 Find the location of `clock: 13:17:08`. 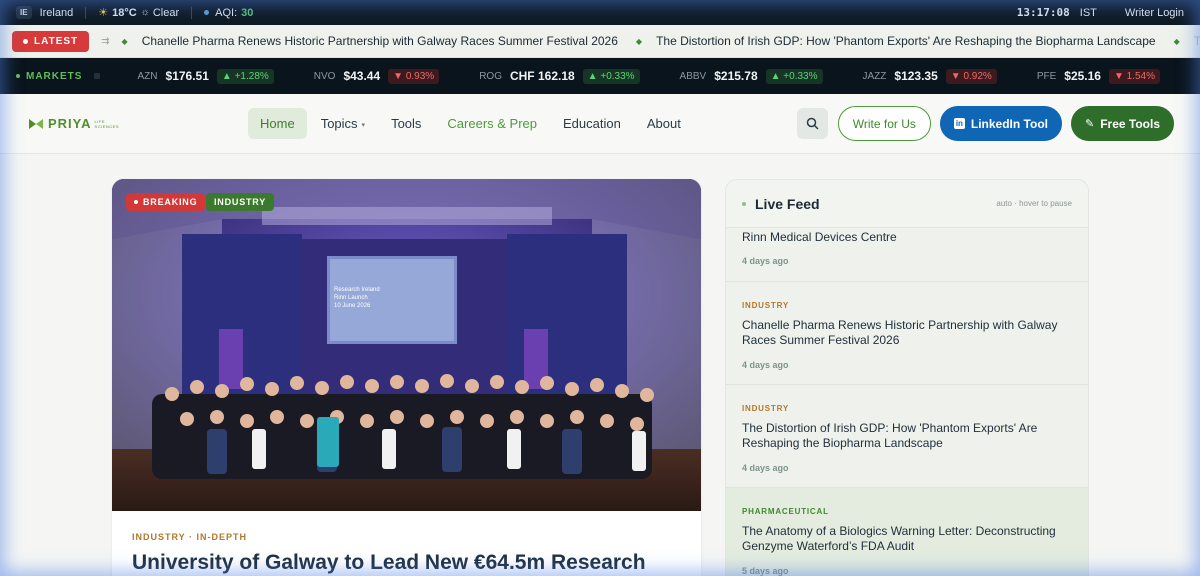

clock: 13:17:08 is located at coordinates (1043, 12).